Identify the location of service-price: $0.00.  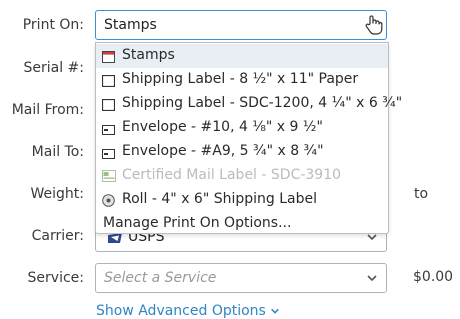
(433, 277).